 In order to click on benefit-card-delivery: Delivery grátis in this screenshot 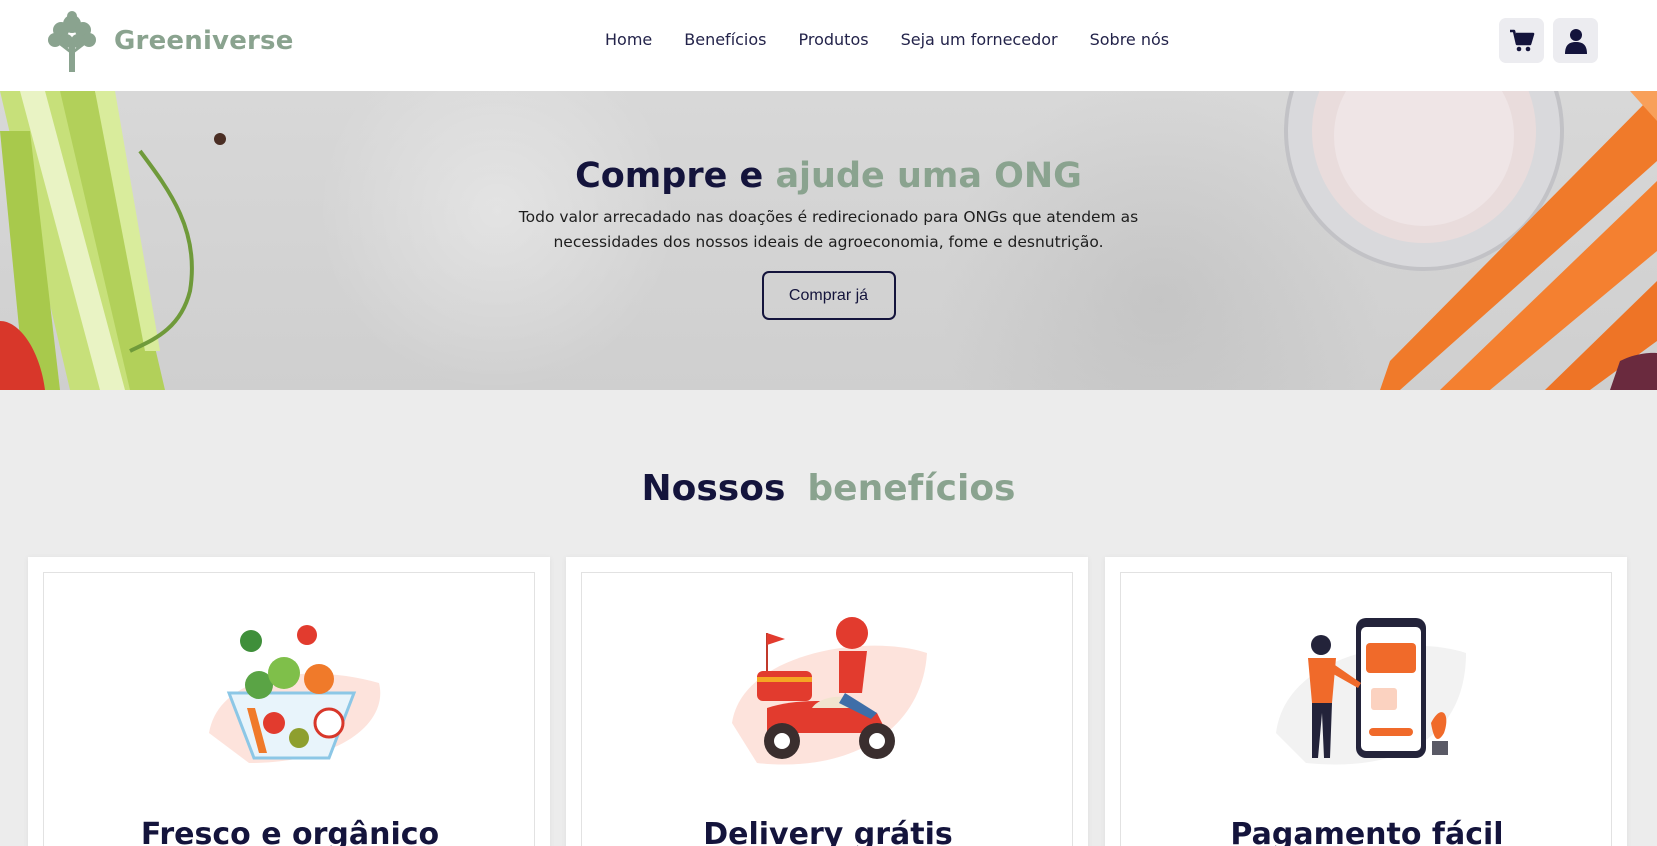, I will do `click(827, 701)`.